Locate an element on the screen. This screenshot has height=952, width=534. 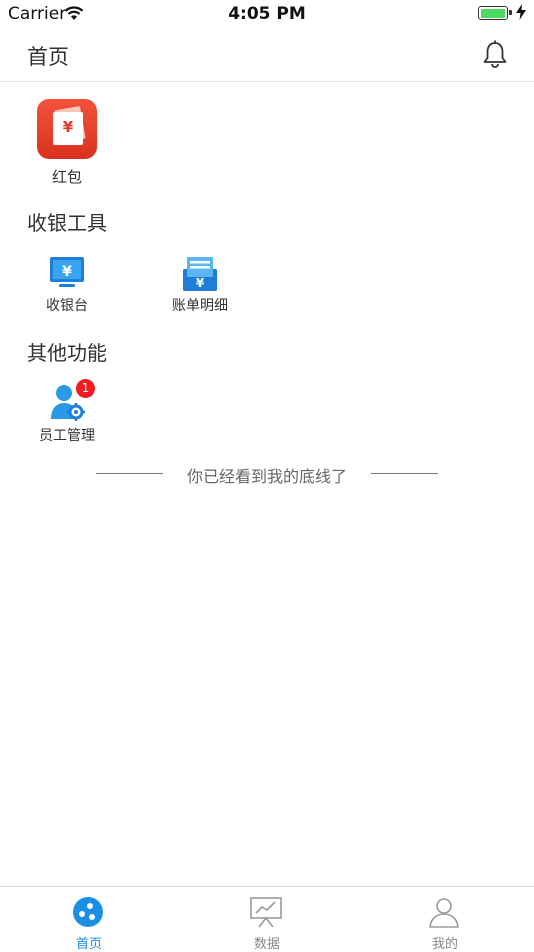
cashier-entry: ¥ 收银台 is located at coordinates (67, 285).